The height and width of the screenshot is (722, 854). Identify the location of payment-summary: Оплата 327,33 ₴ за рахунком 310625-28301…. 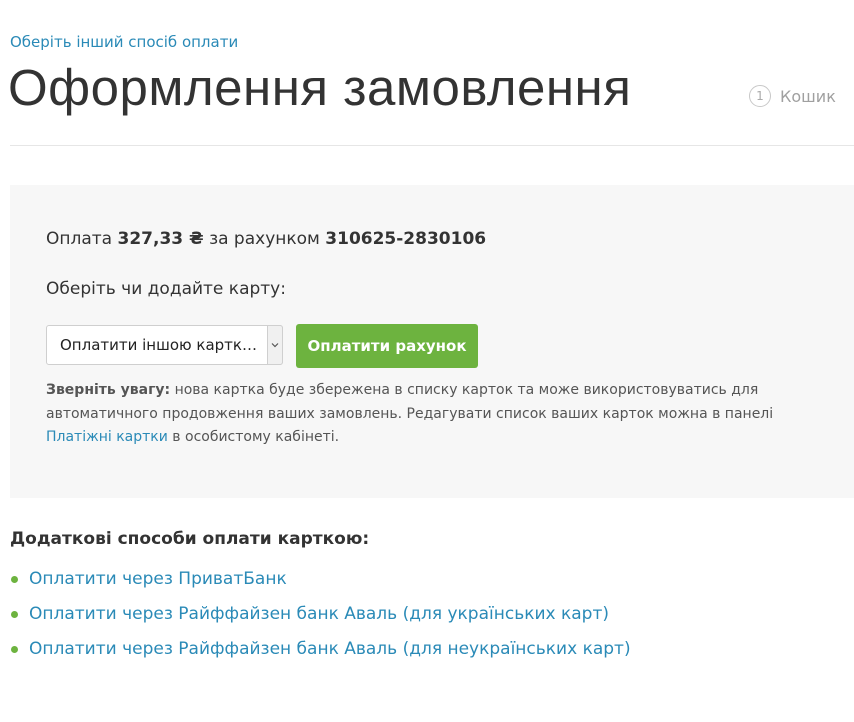
(266, 239).